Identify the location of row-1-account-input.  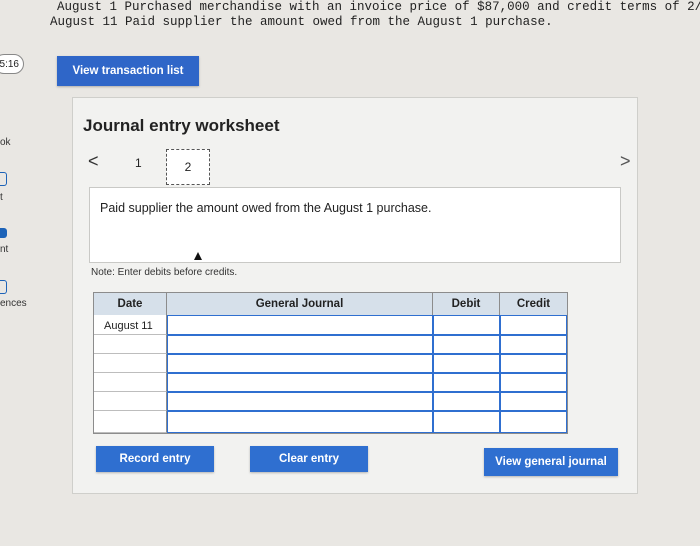
(300, 325).